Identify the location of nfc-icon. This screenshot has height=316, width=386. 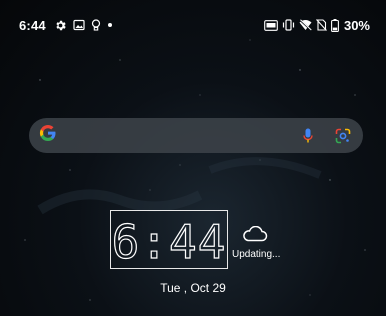
(271, 25).